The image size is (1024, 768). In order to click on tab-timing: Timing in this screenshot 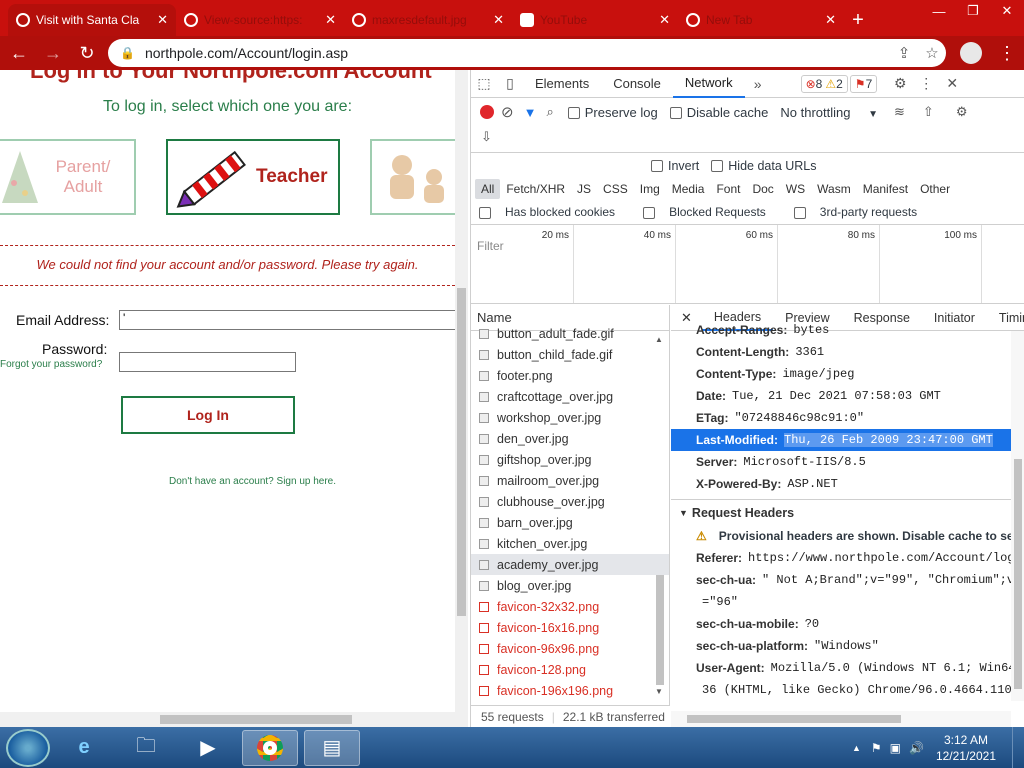, I will do `click(1005, 318)`.